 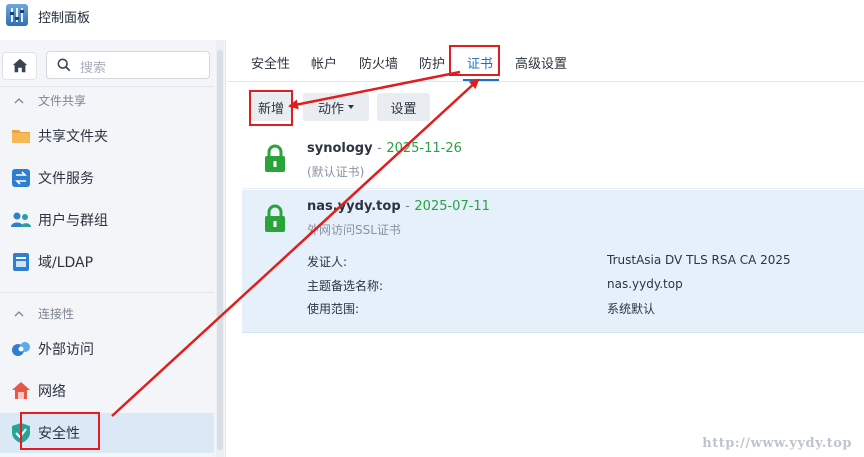 I want to click on certificate-description: 外网访问SSL证书, so click(x=354, y=230).